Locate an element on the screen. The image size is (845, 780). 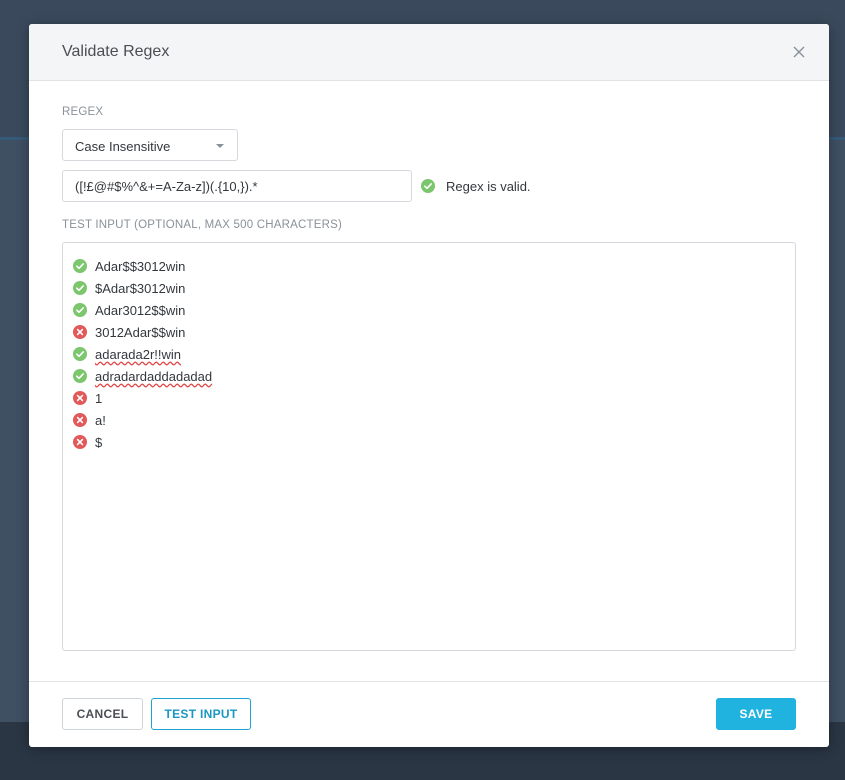
test-line-text: $ is located at coordinates (99, 442).